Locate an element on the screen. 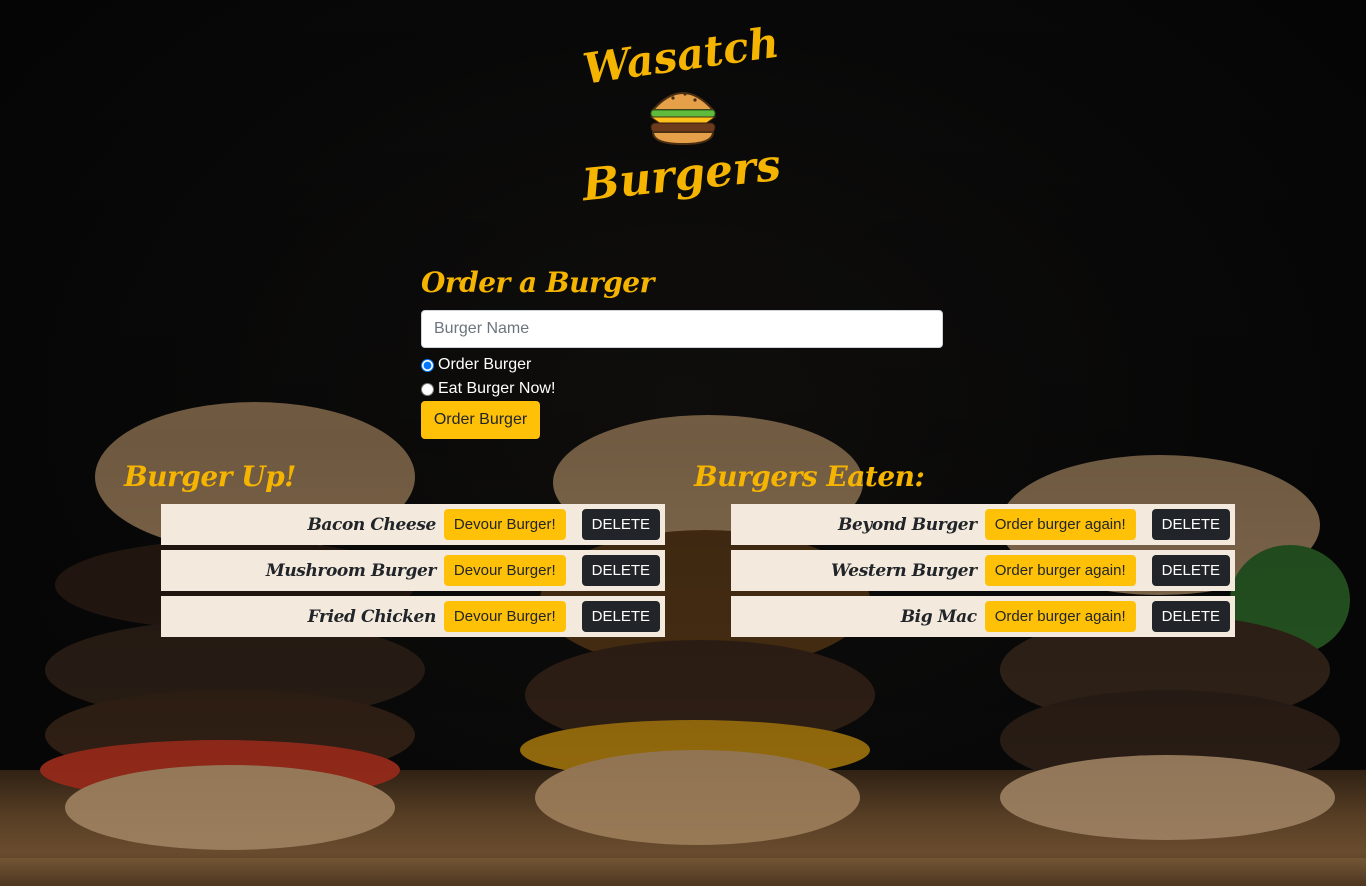  list-item: Fried Chicken Devour Burger! DELETE is located at coordinates (413, 616).